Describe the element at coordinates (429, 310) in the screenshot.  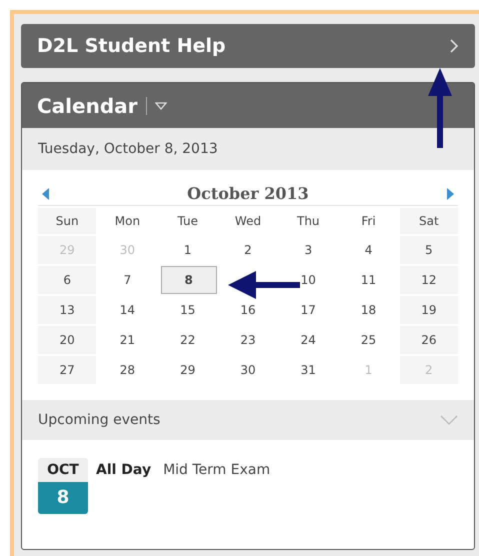
I see `day-cell: 19` at that location.